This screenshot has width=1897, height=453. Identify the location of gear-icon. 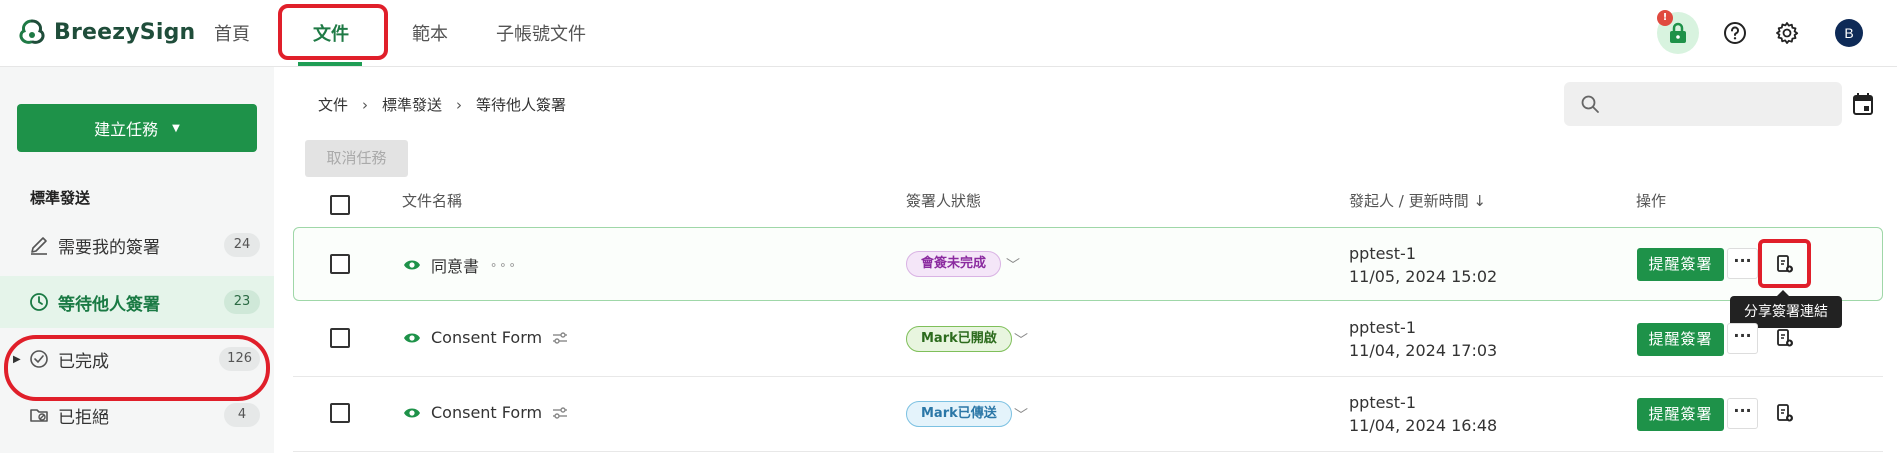
(1787, 33).